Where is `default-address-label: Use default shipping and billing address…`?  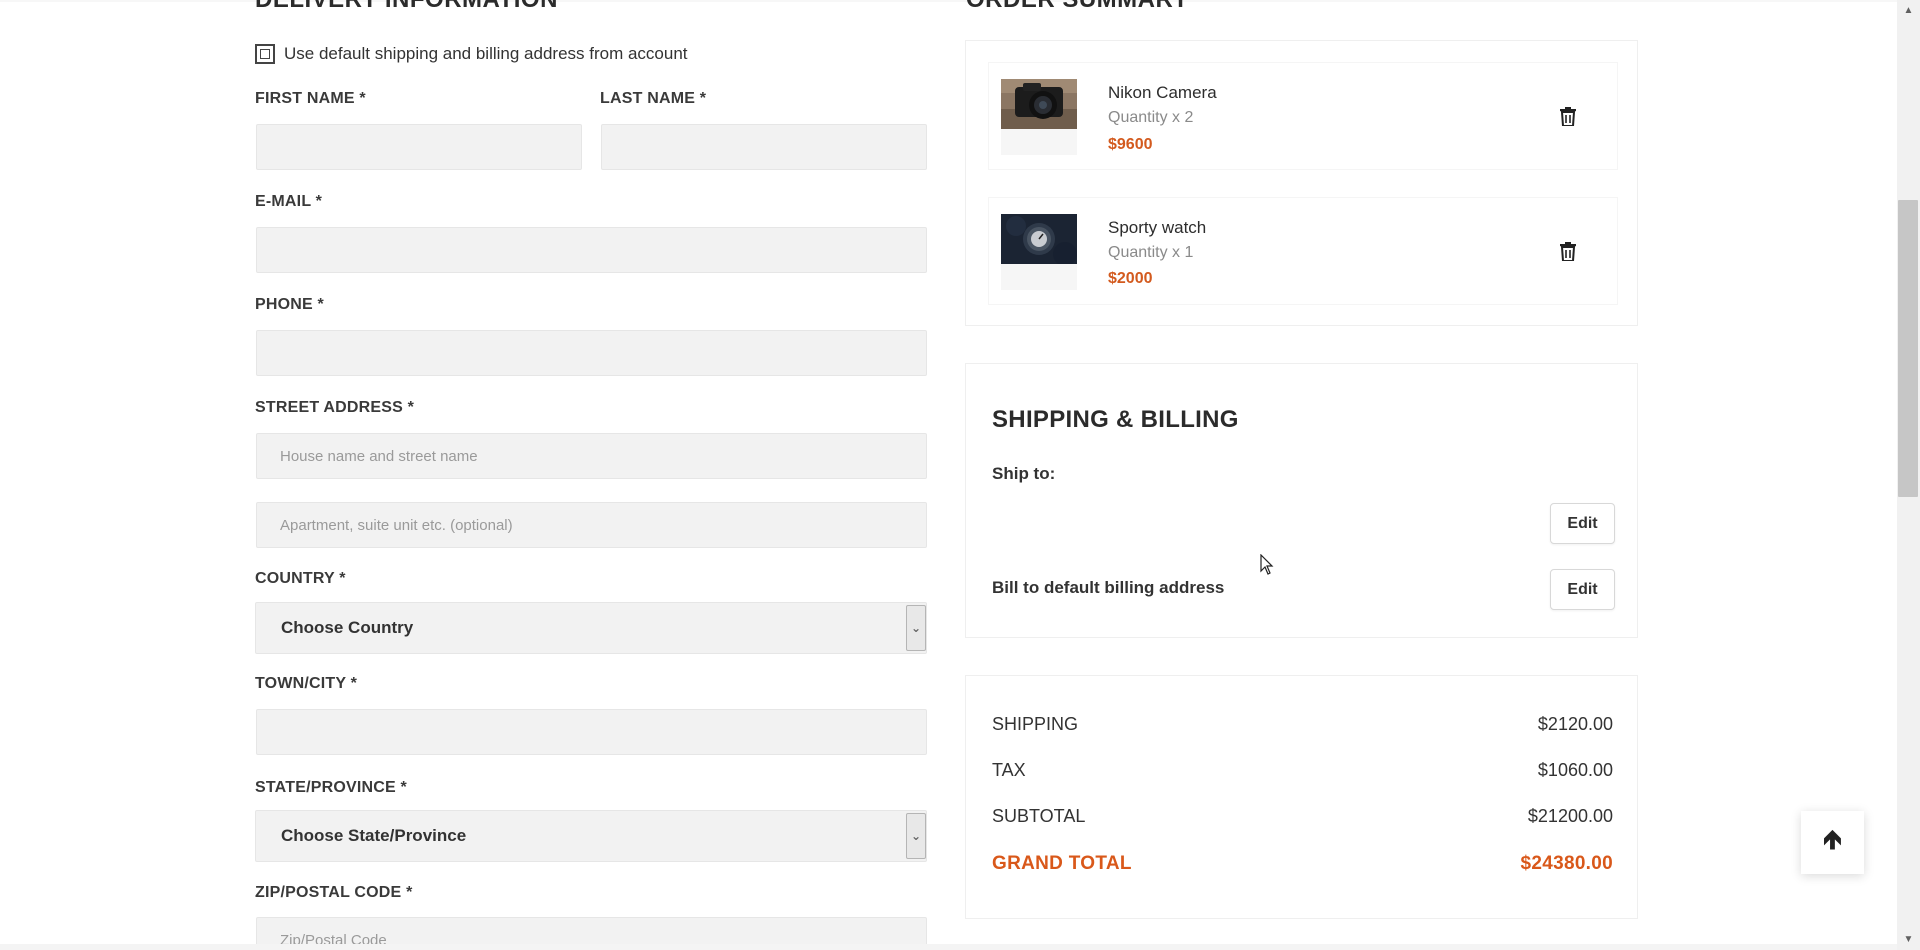 default-address-label: Use default shipping and billing address… is located at coordinates (486, 53).